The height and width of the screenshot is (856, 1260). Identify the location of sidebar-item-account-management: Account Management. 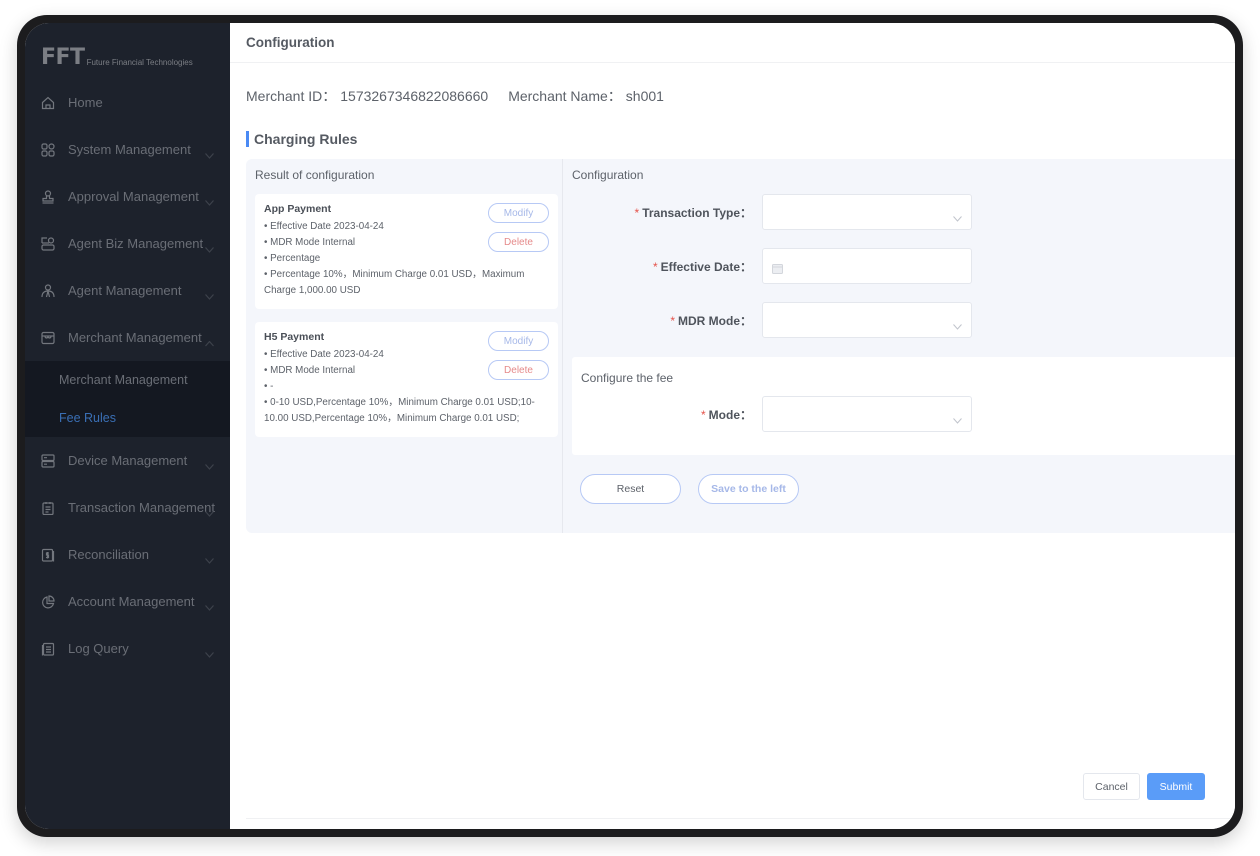
(127, 601).